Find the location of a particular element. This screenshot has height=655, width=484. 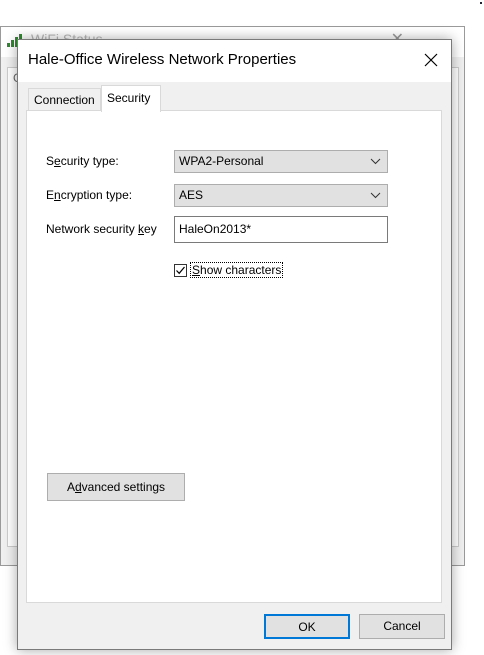

close-button is located at coordinates (431, 60).